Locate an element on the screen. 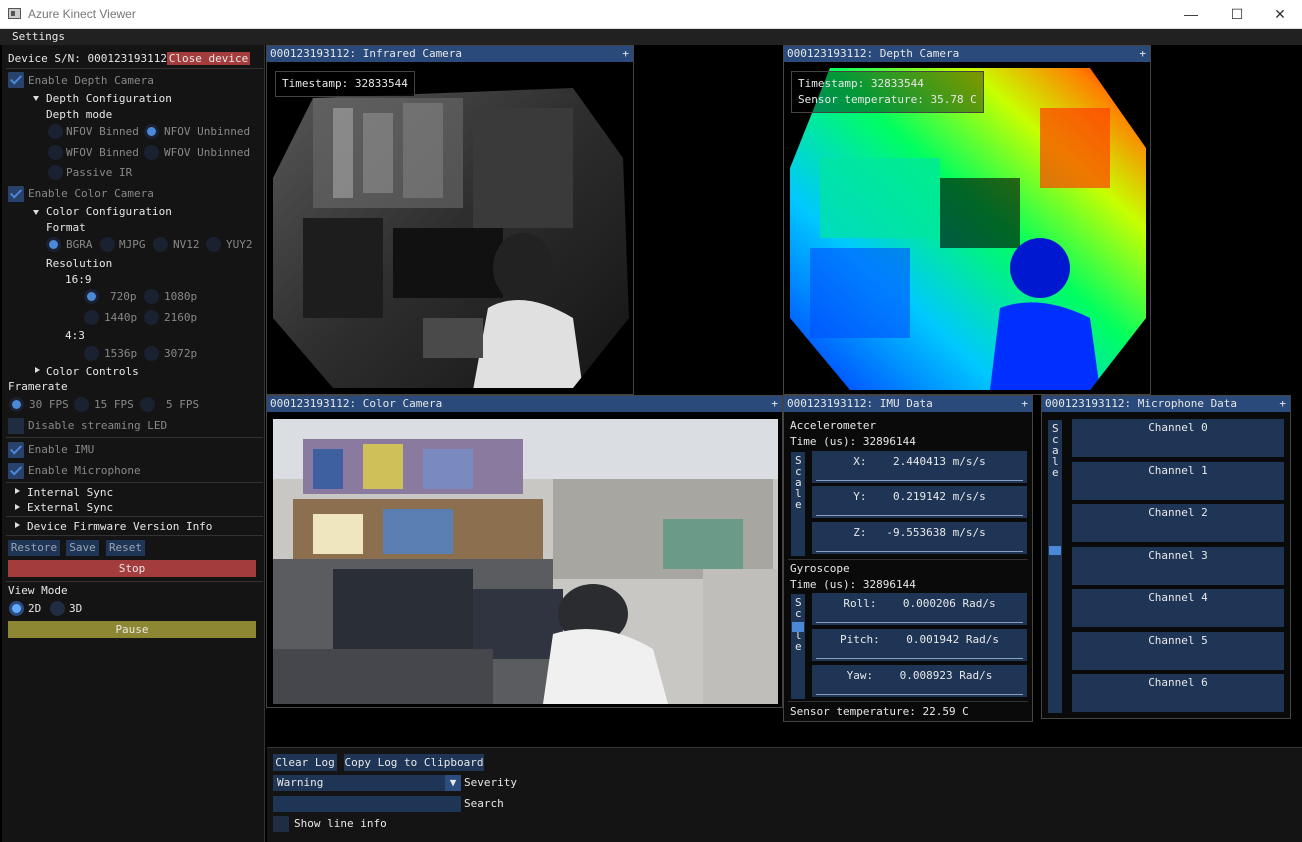 This screenshot has height=842, width=1302. pause-button: Pause is located at coordinates (132, 629).